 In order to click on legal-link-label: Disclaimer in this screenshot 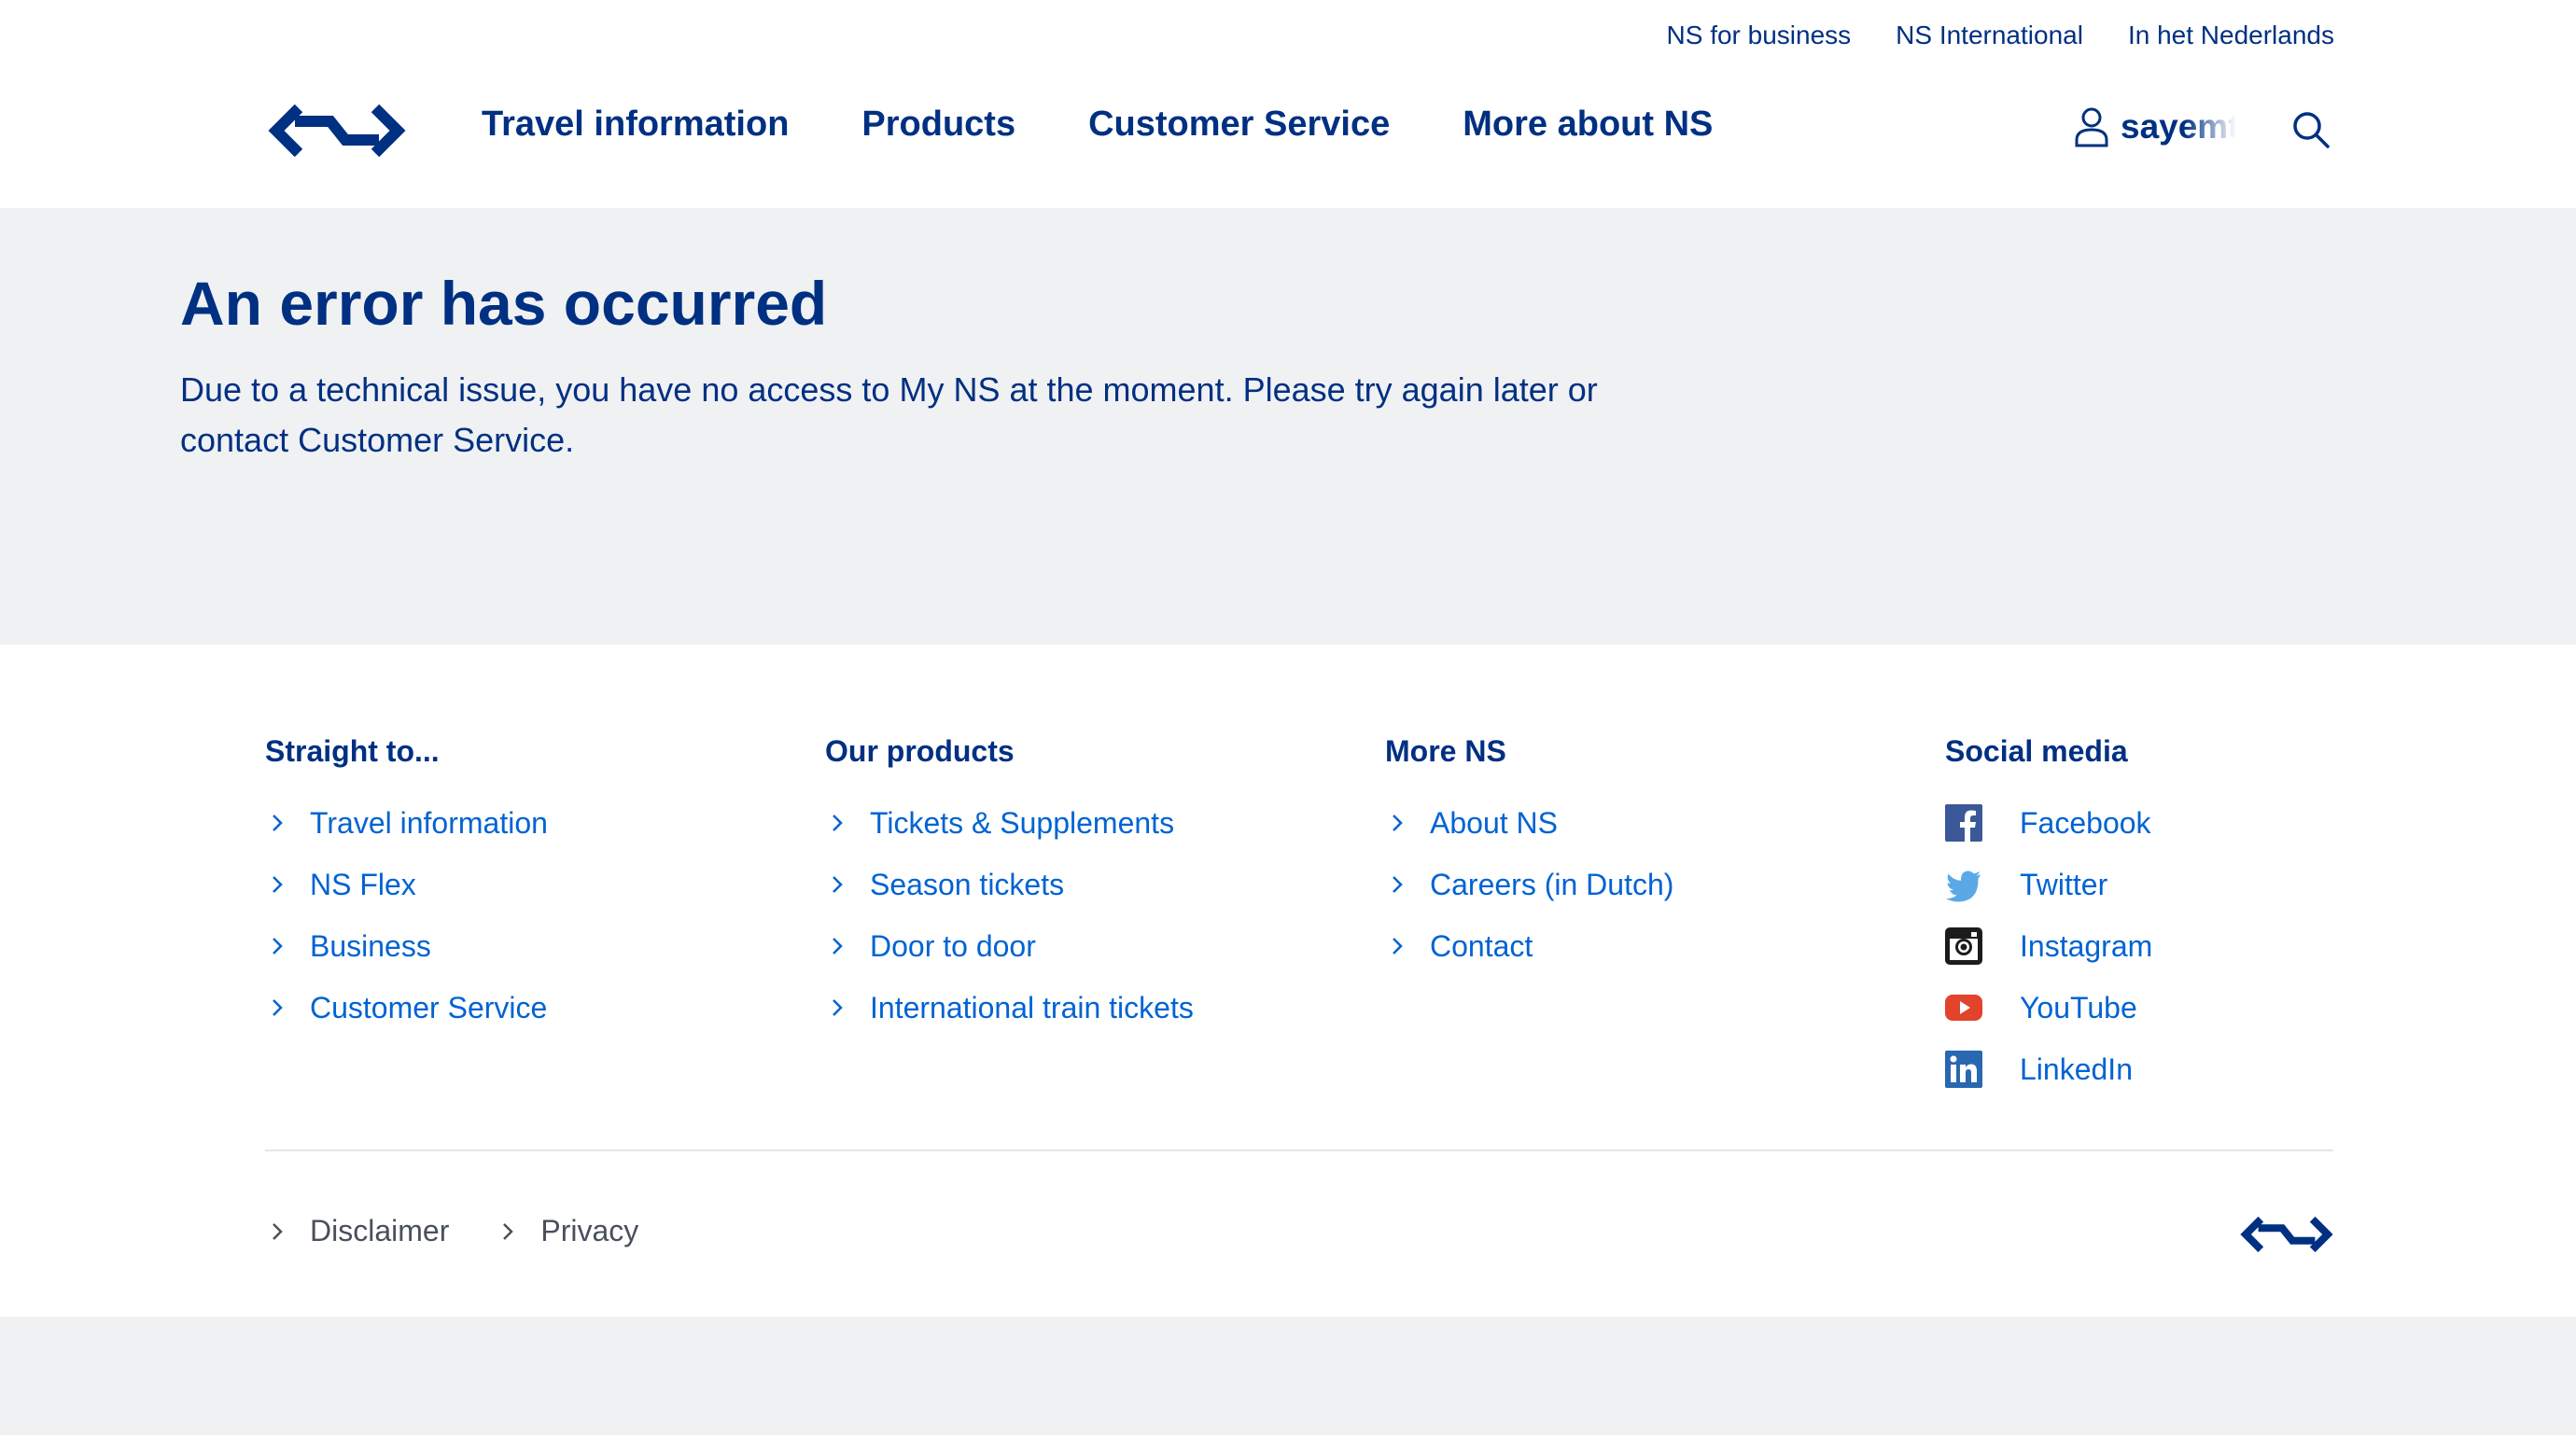, I will do `click(380, 1230)`.